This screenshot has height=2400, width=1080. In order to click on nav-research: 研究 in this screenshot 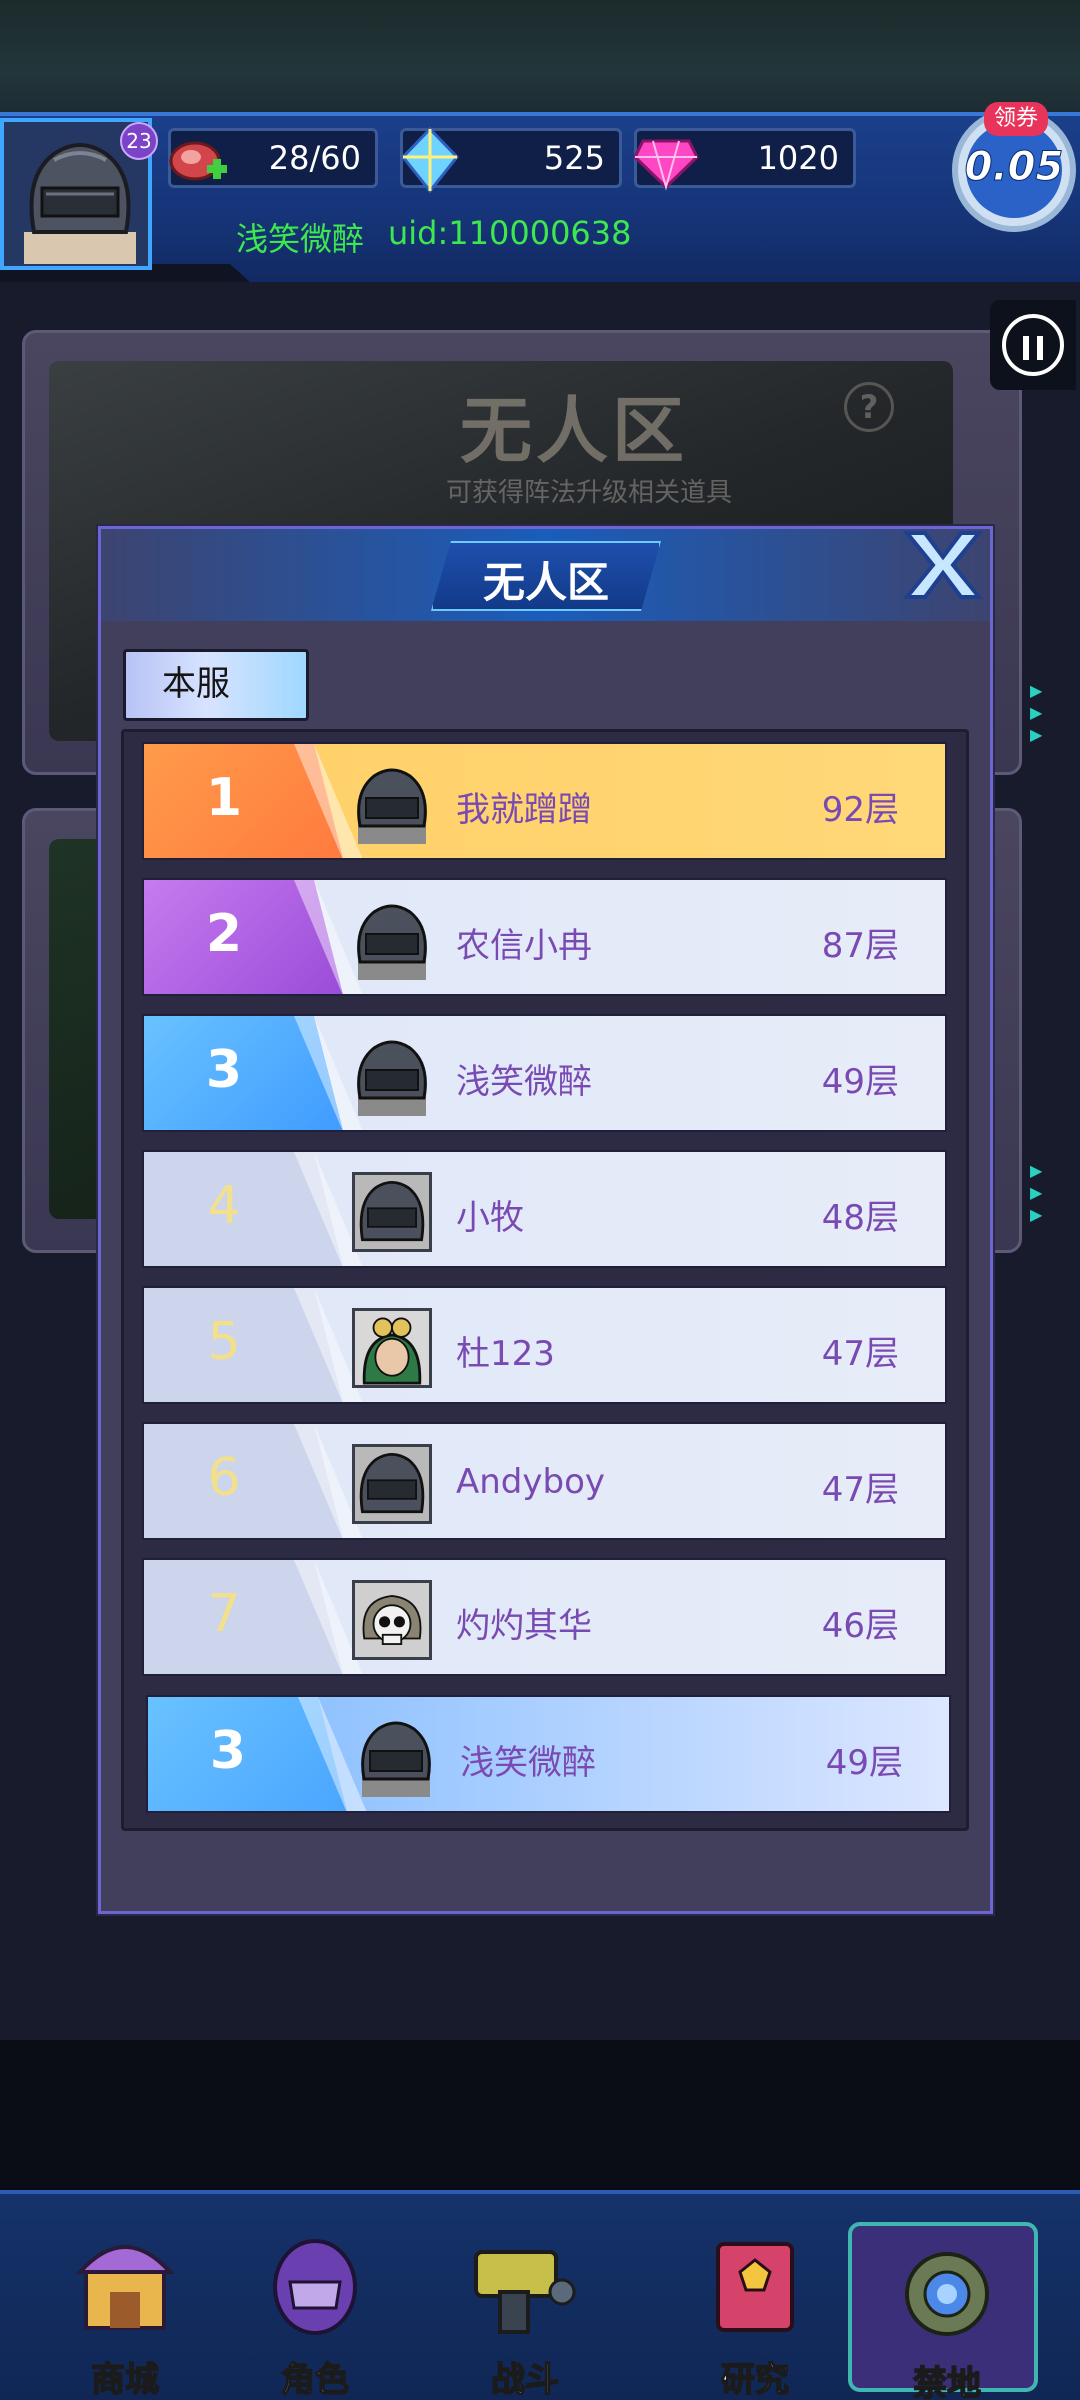, I will do `click(755, 2311)`.